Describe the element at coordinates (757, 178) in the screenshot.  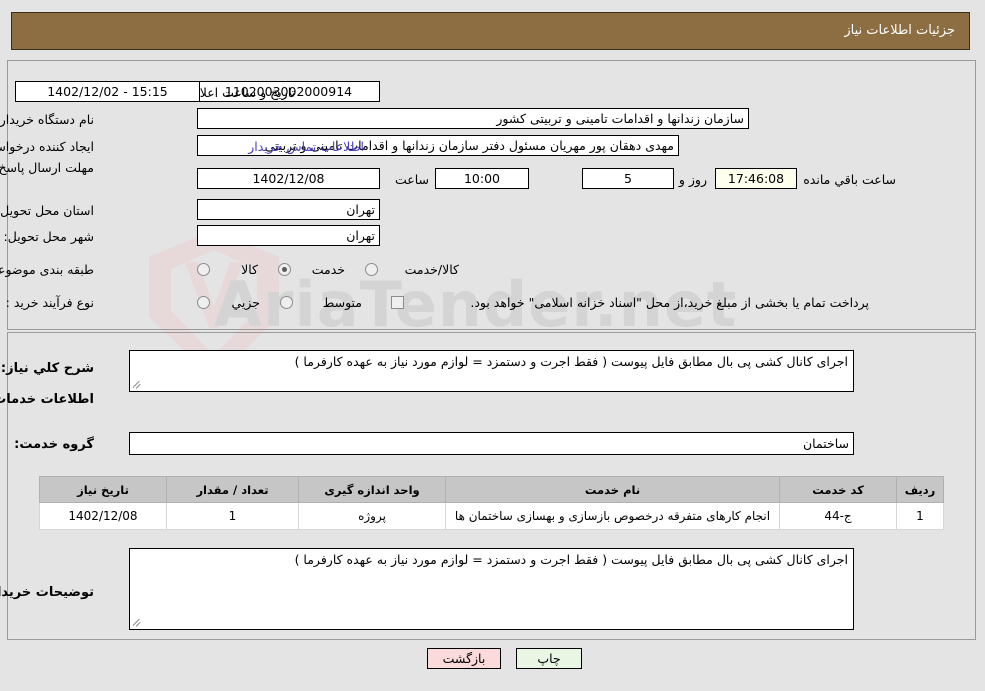
I see `deadline-countdown-field: 17:46:08` at that location.